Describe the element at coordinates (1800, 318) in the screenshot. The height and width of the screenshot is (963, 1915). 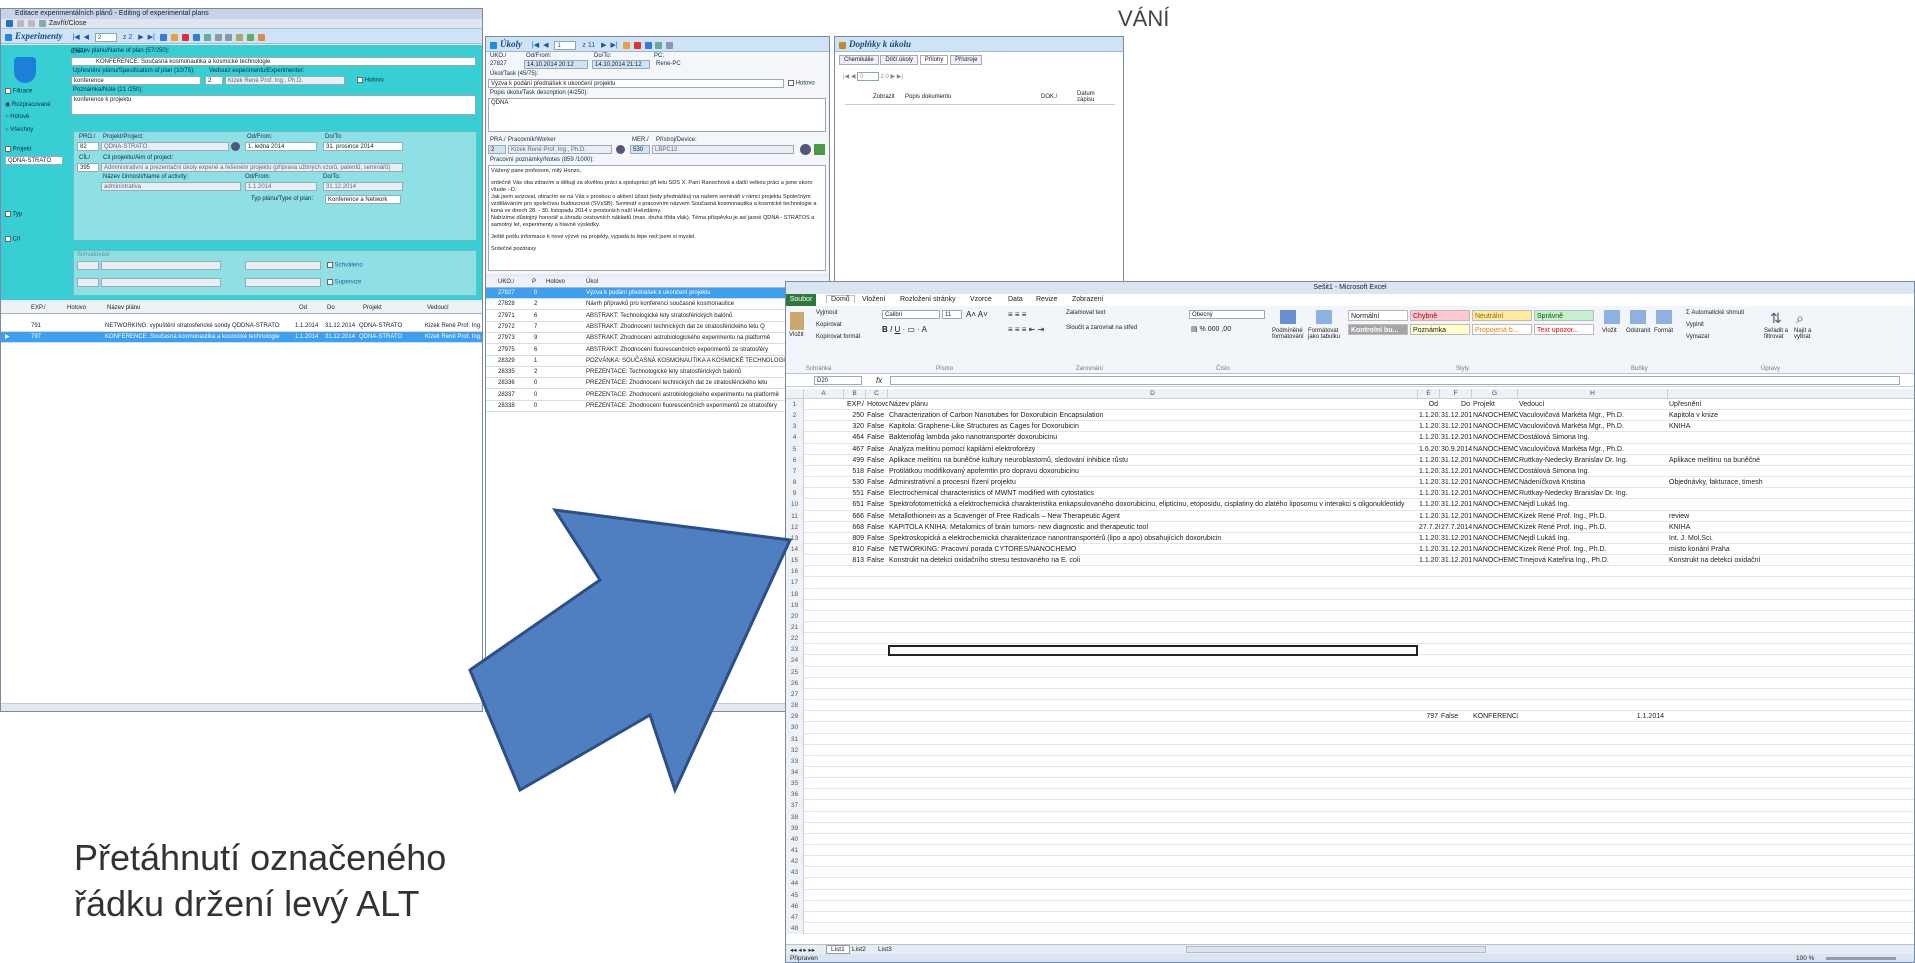
I see `find-icon: ⌕` at that location.